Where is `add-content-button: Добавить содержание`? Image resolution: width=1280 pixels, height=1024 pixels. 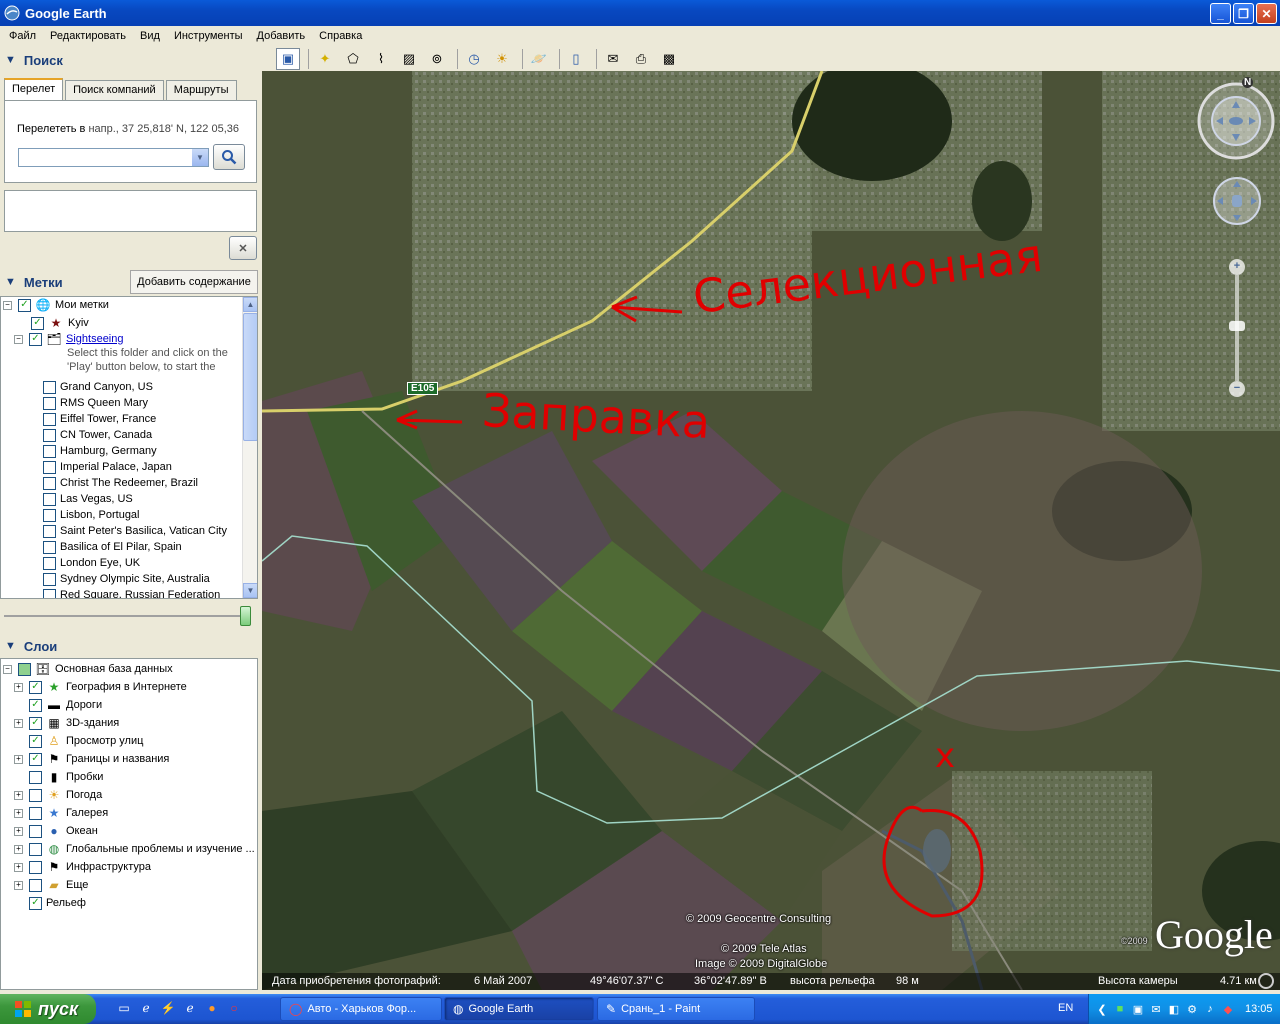
add-content-button: Добавить содержание is located at coordinates (194, 282).